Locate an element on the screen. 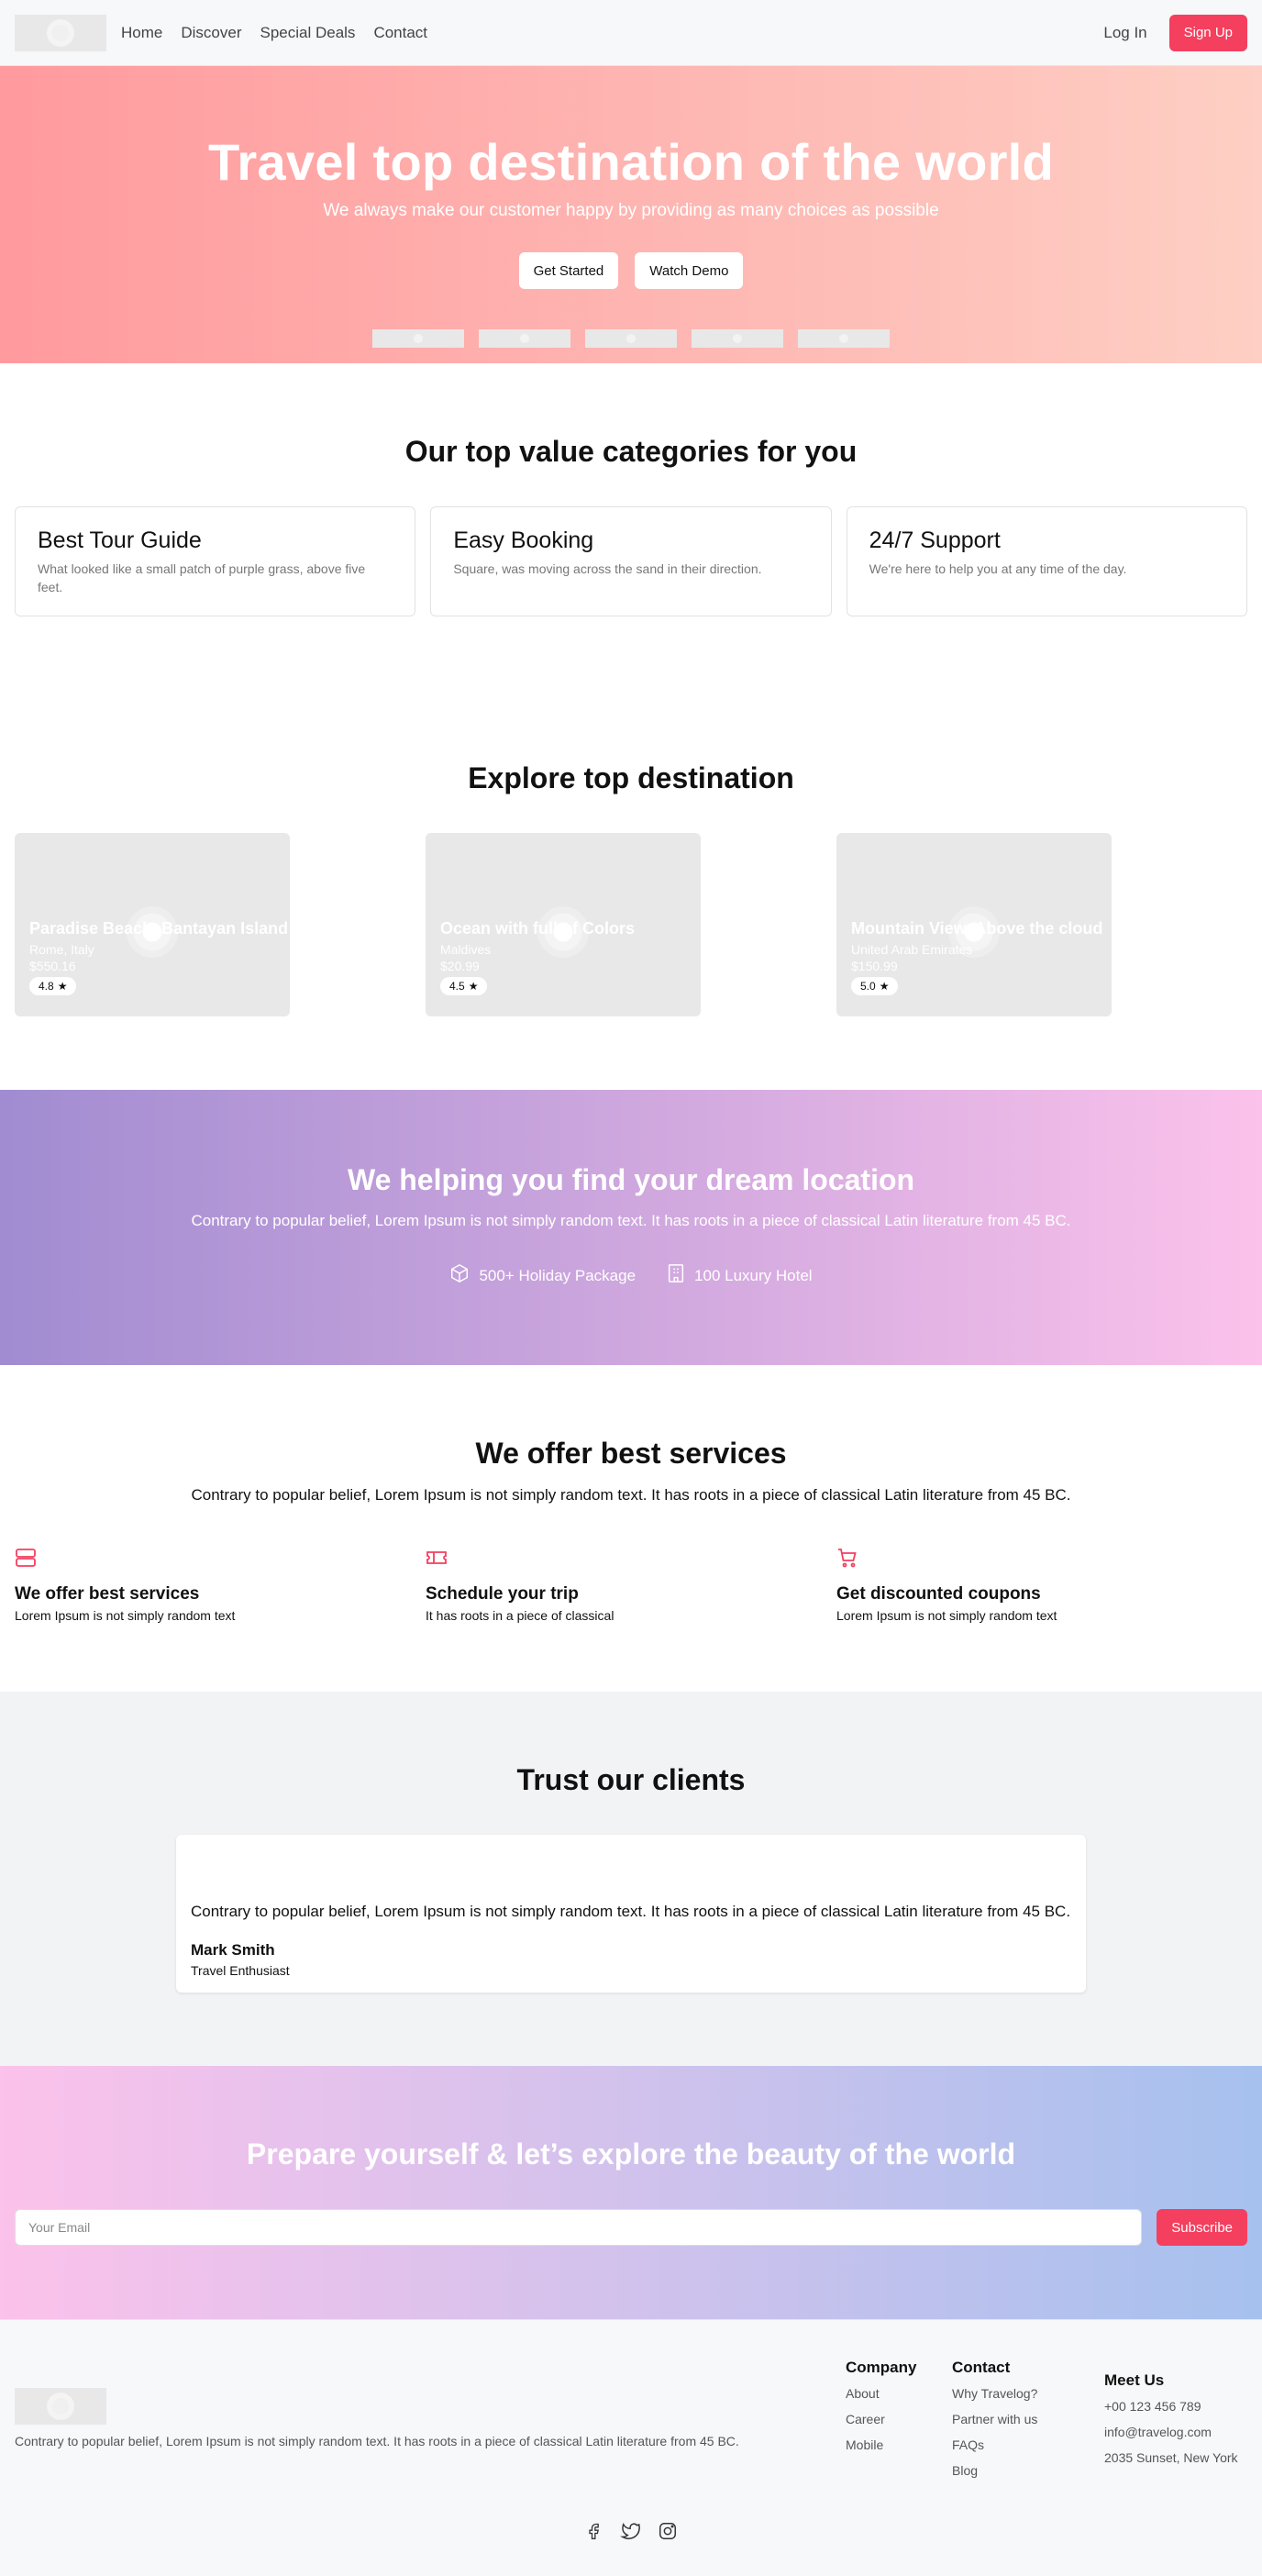  logo is located at coordinates (60, 32).